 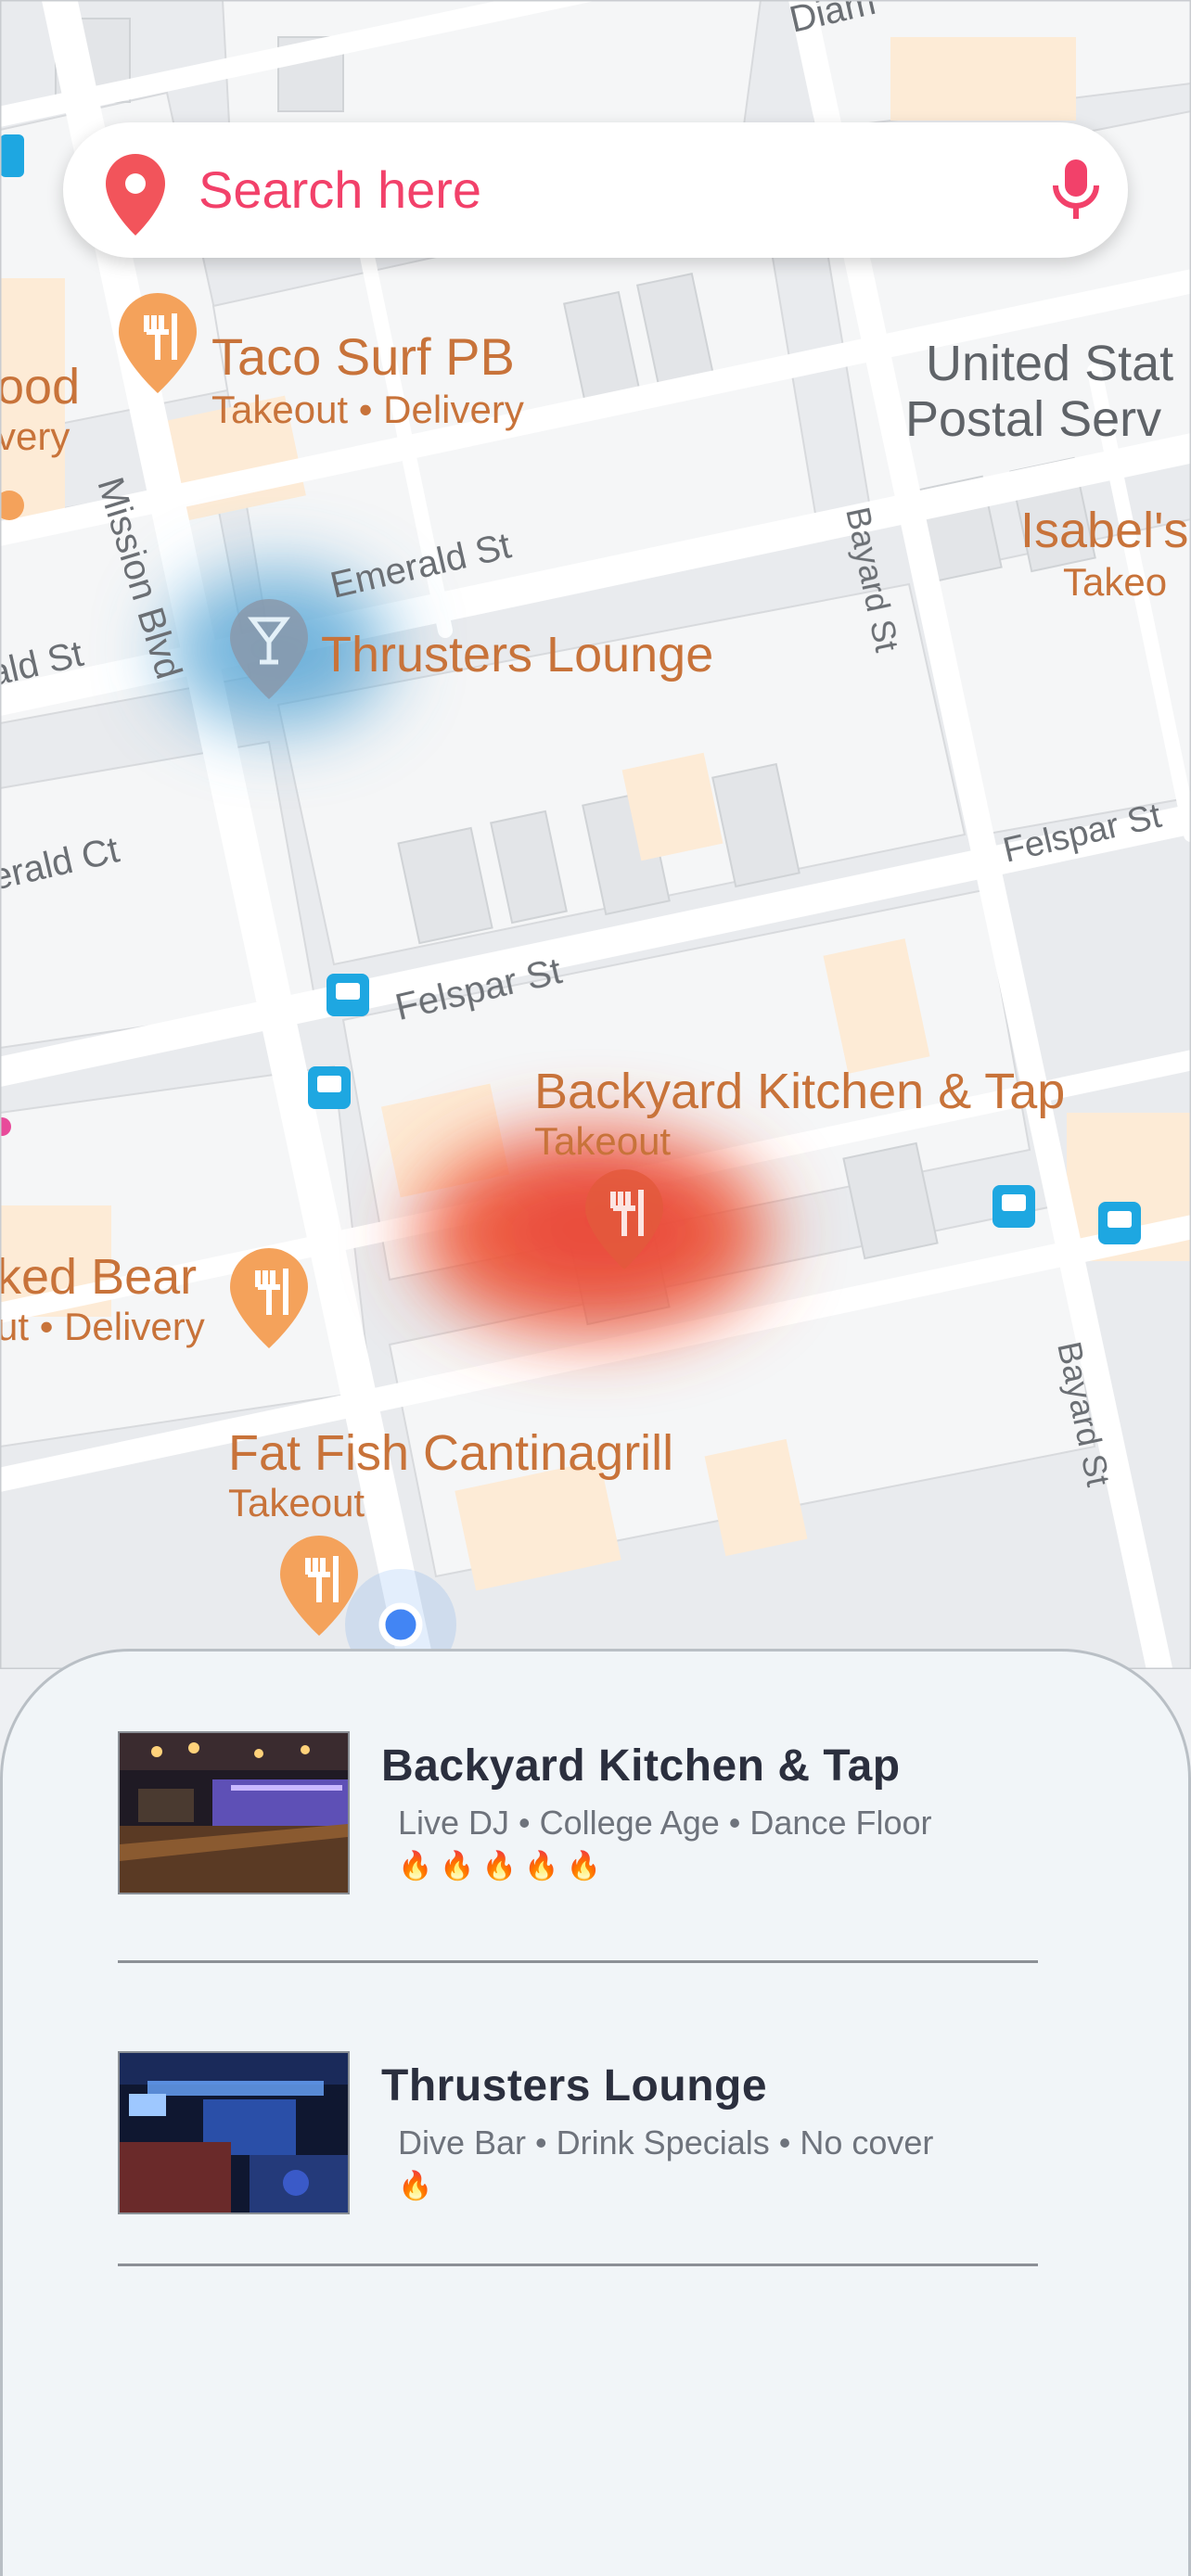 What do you see at coordinates (1076, 191) in the screenshot?
I see `microphone-icon` at bounding box center [1076, 191].